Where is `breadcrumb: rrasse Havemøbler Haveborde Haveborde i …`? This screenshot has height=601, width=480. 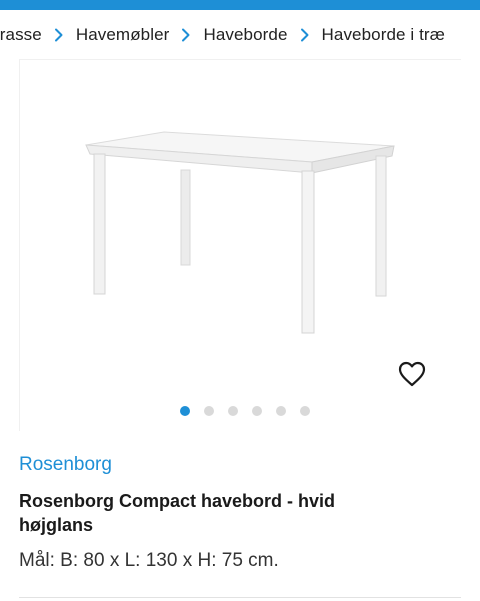
breadcrumb: rrasse Havemøbler Haveborde Haveborde i … is located at coordinates (240, 35).